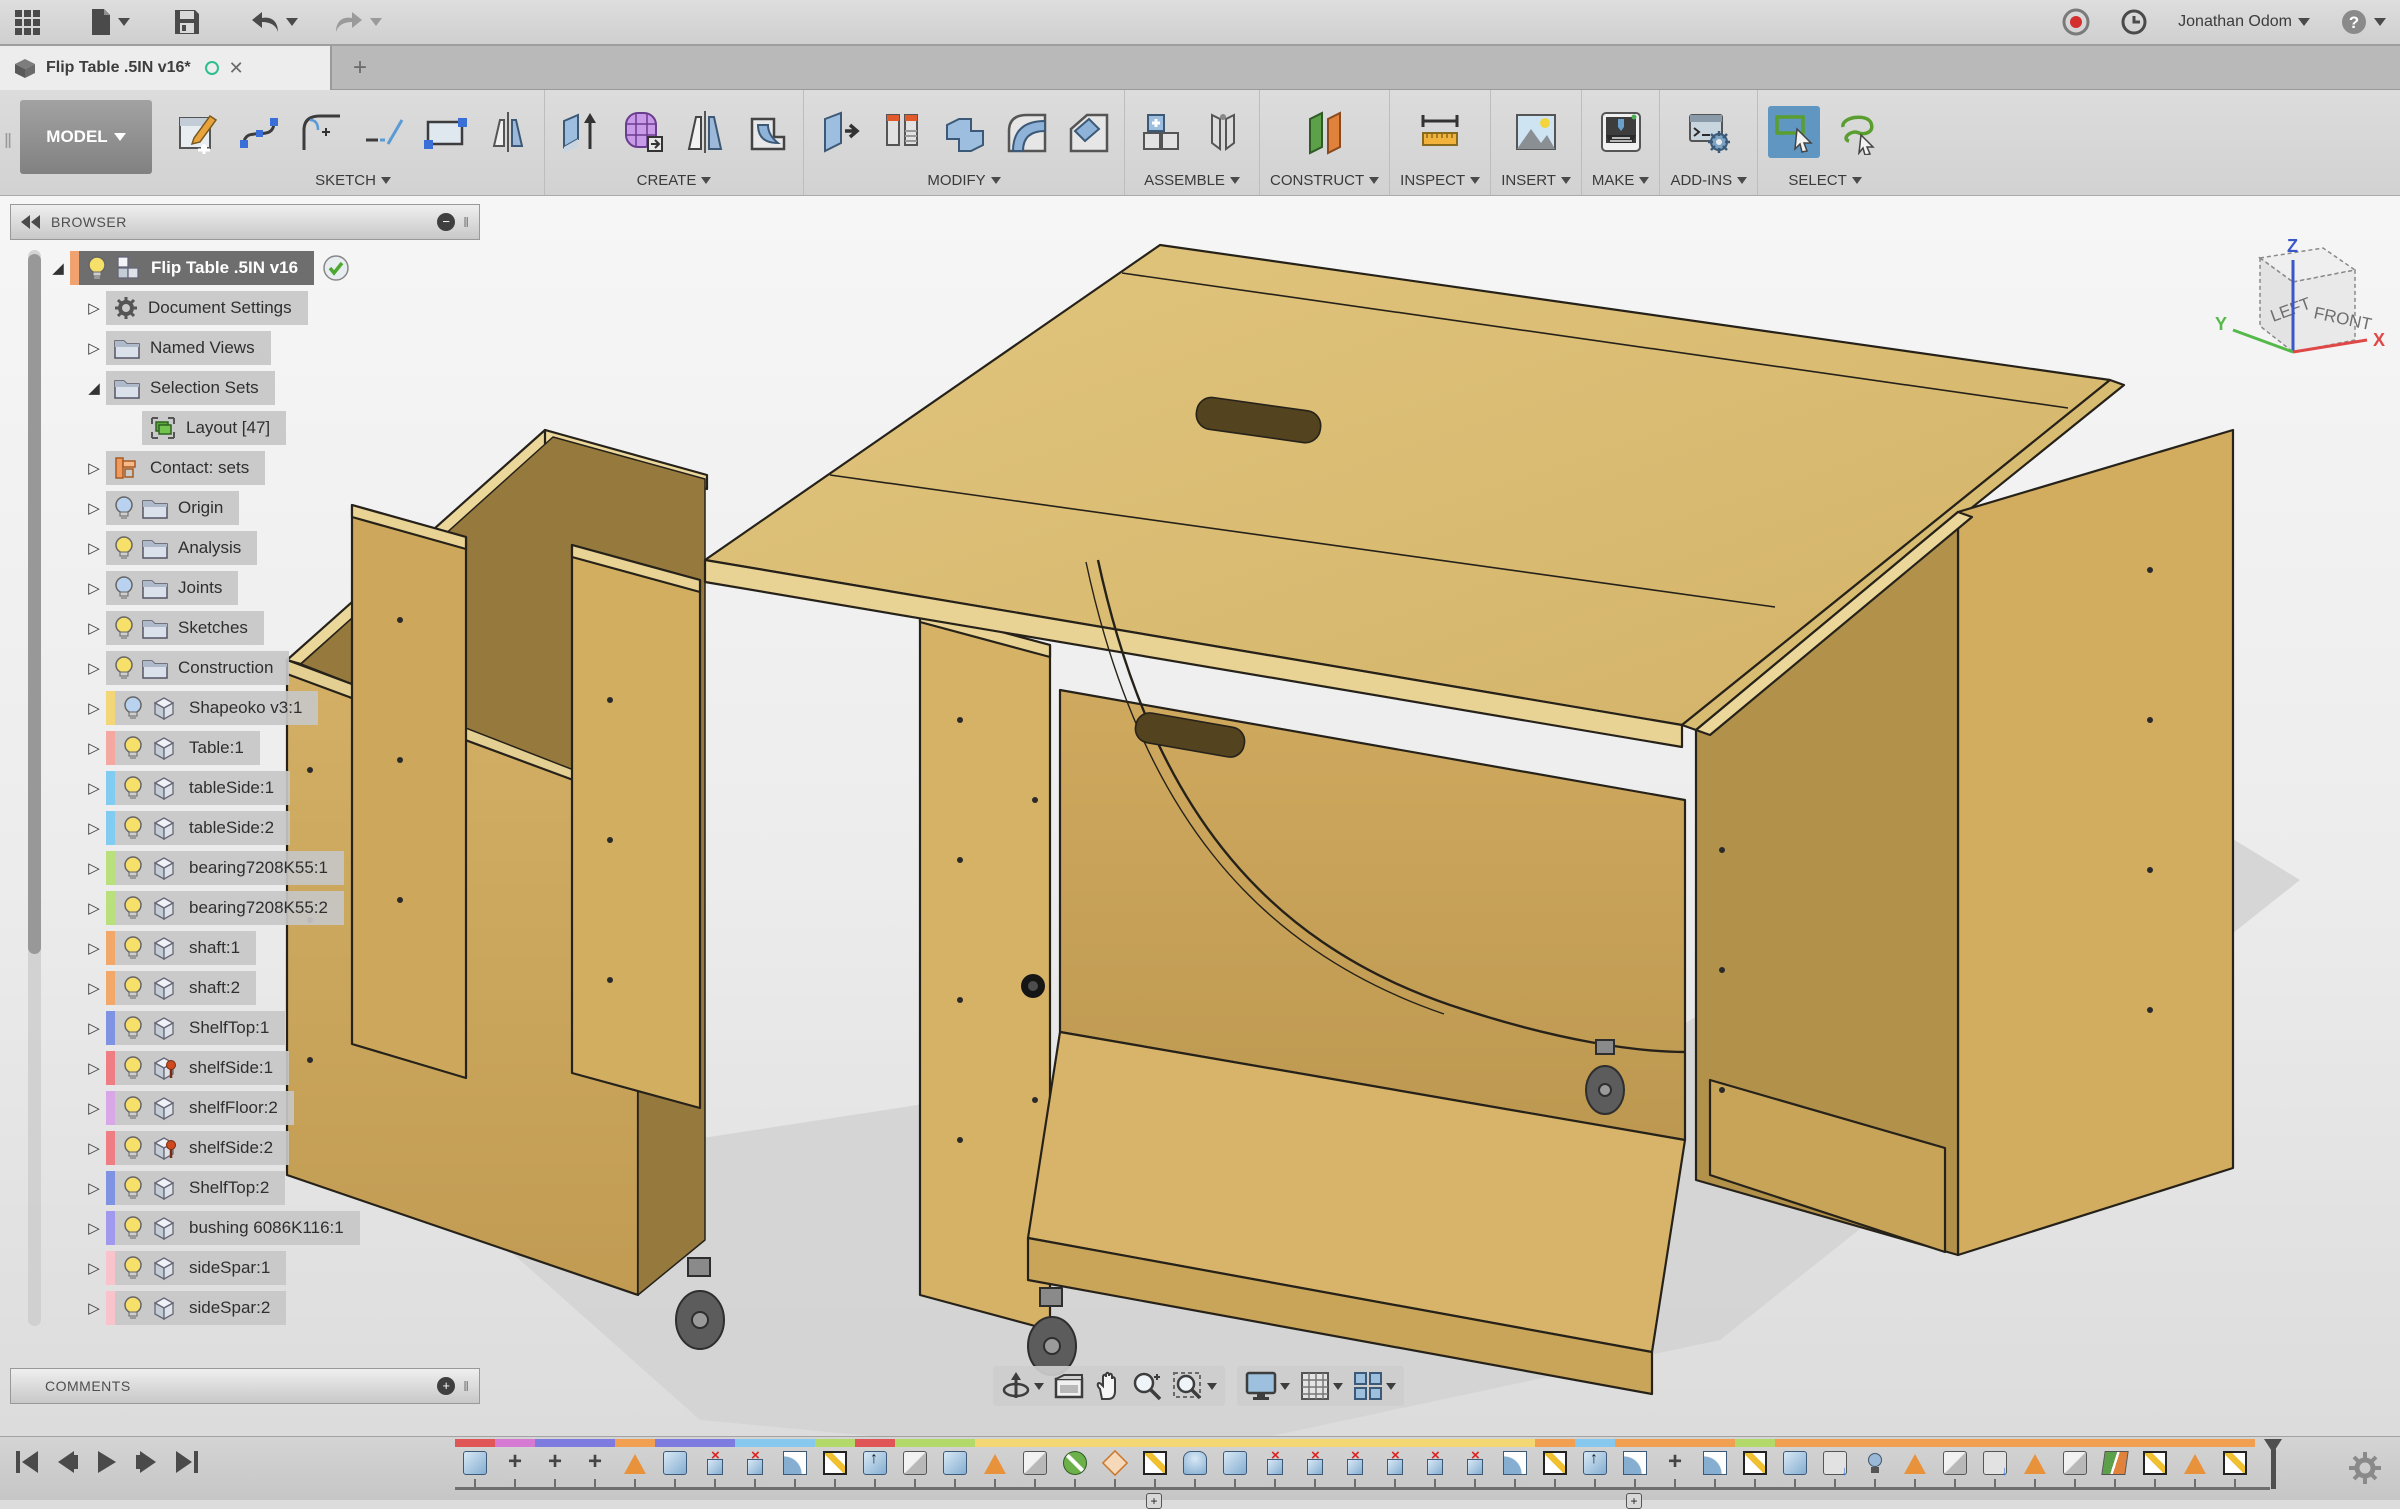  I want to click on app-grid-icon, so click(27, 22).